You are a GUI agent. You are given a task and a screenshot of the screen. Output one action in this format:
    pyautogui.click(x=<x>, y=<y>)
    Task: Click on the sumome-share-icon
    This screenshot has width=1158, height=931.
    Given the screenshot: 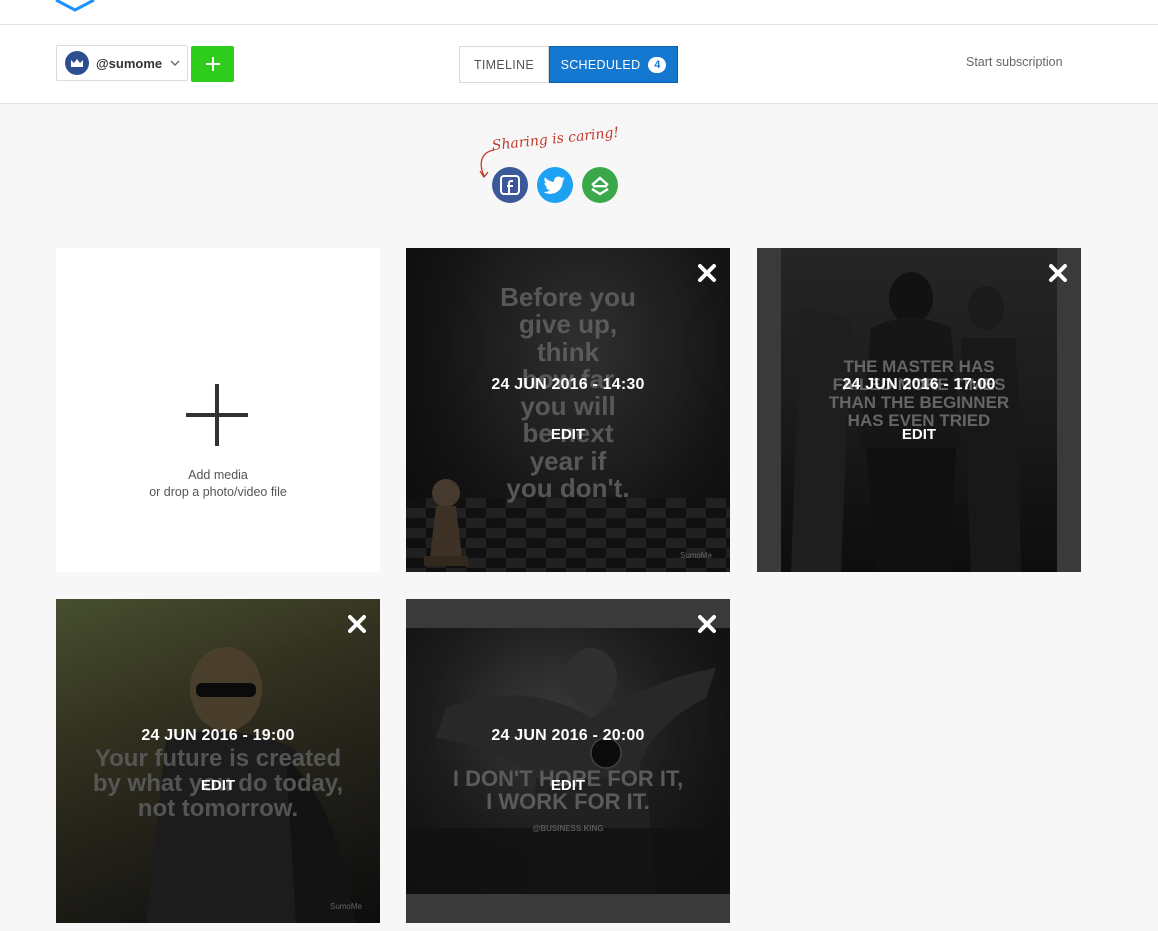 What is the action you would take?
    pyautogui.click(x=600, y=186)
    